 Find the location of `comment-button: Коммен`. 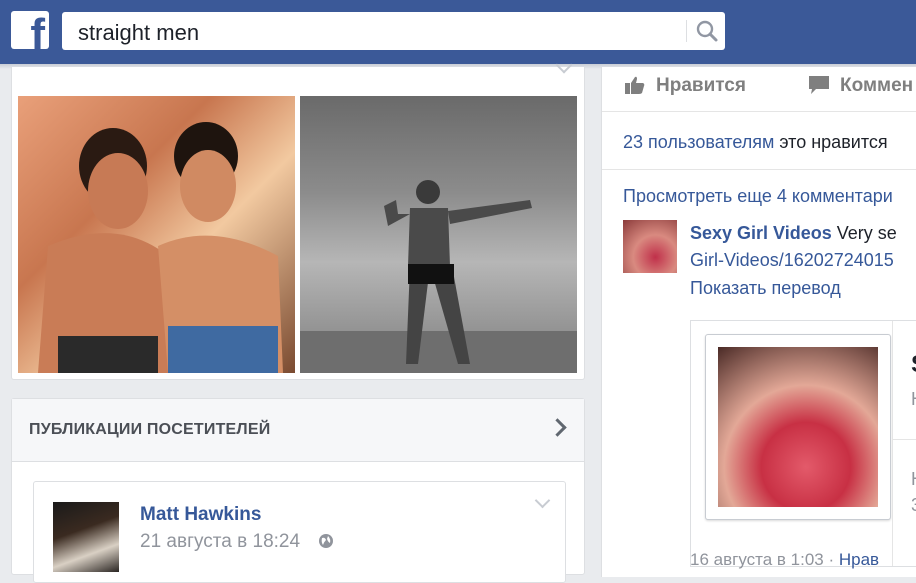

comment-button: Коммен is located at coordinates (876, 86).